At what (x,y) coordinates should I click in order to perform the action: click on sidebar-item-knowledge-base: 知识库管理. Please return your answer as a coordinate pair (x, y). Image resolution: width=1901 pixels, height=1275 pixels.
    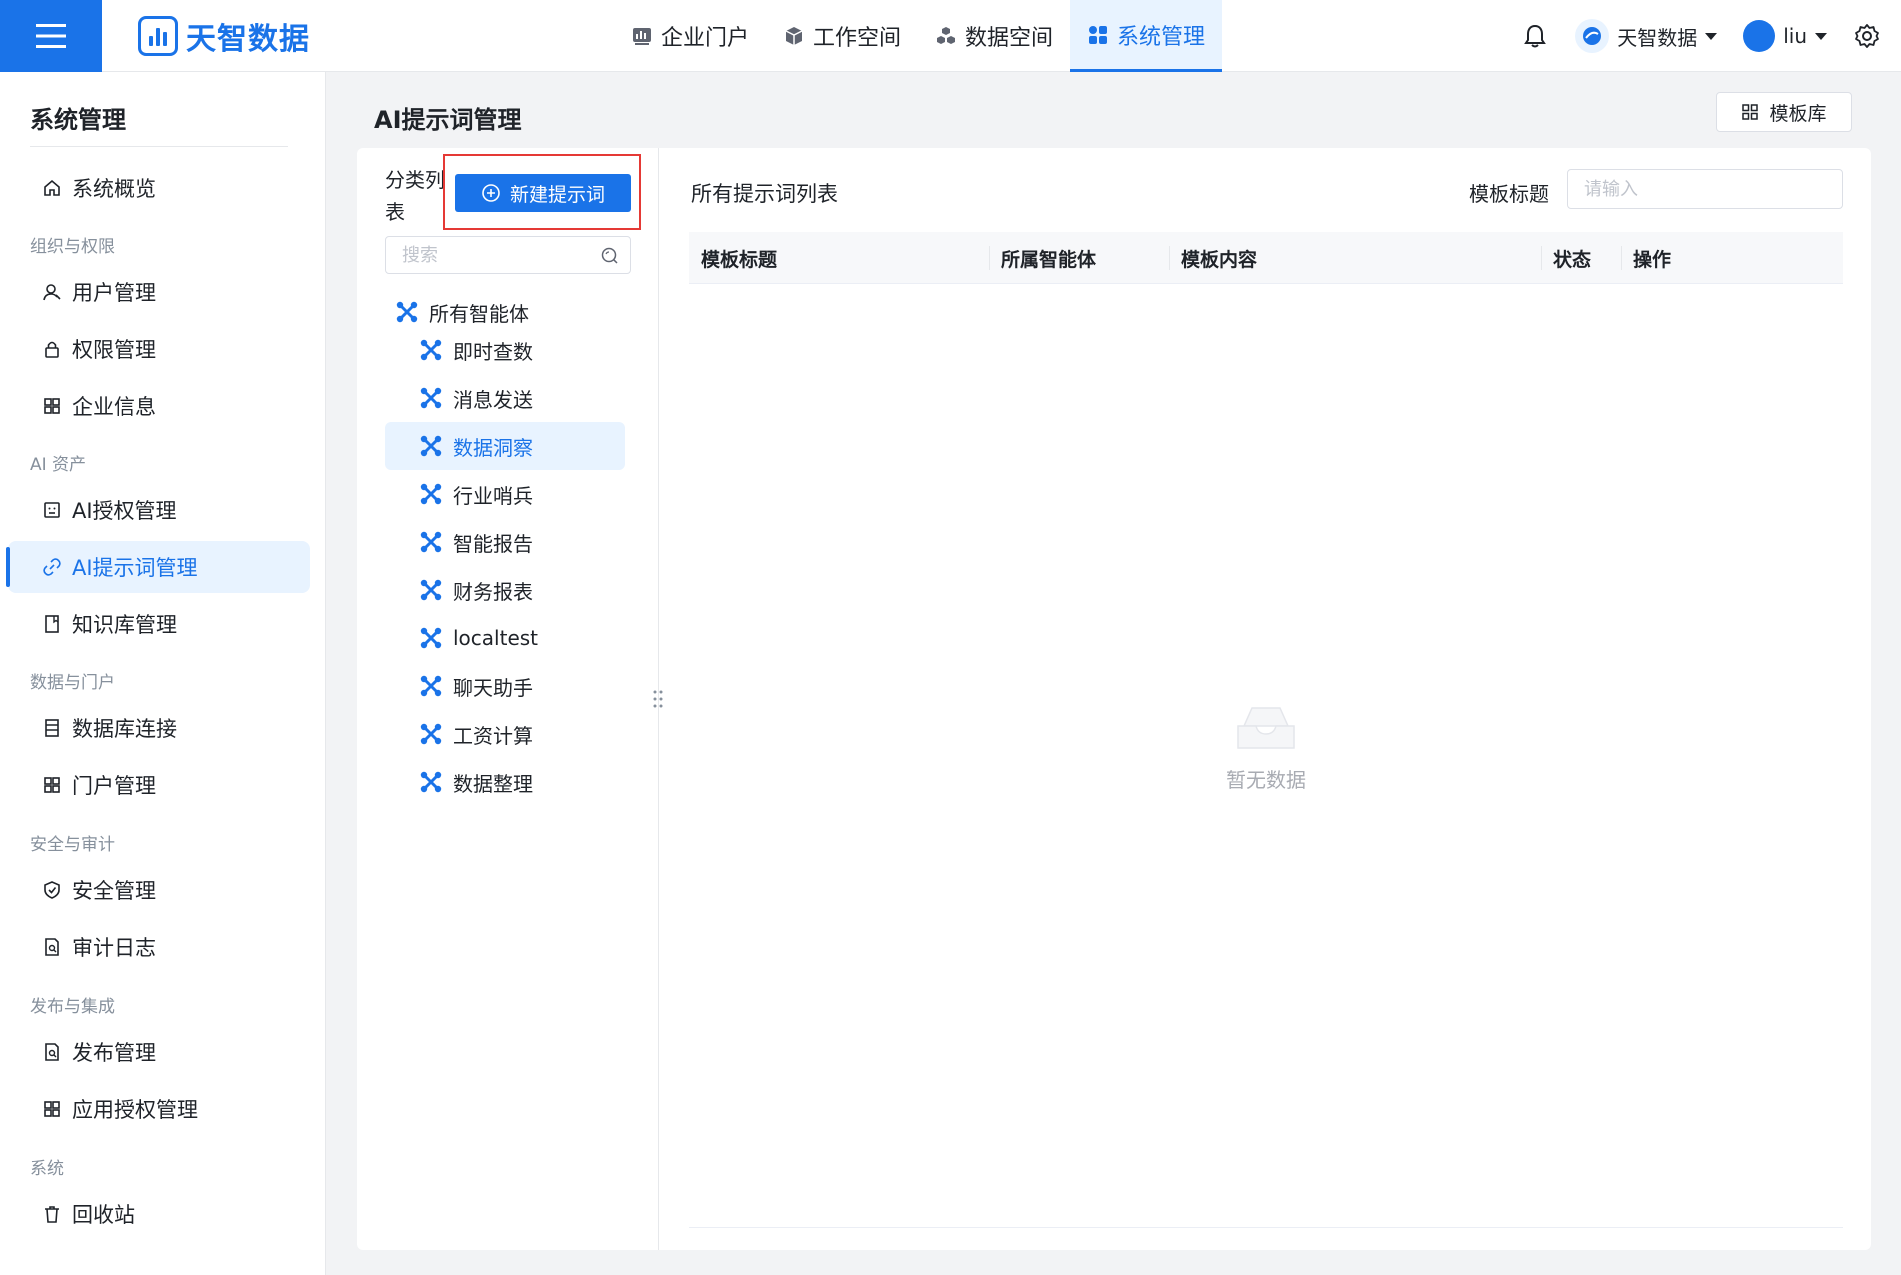
    Looking at the image, I should click on (159, 624).